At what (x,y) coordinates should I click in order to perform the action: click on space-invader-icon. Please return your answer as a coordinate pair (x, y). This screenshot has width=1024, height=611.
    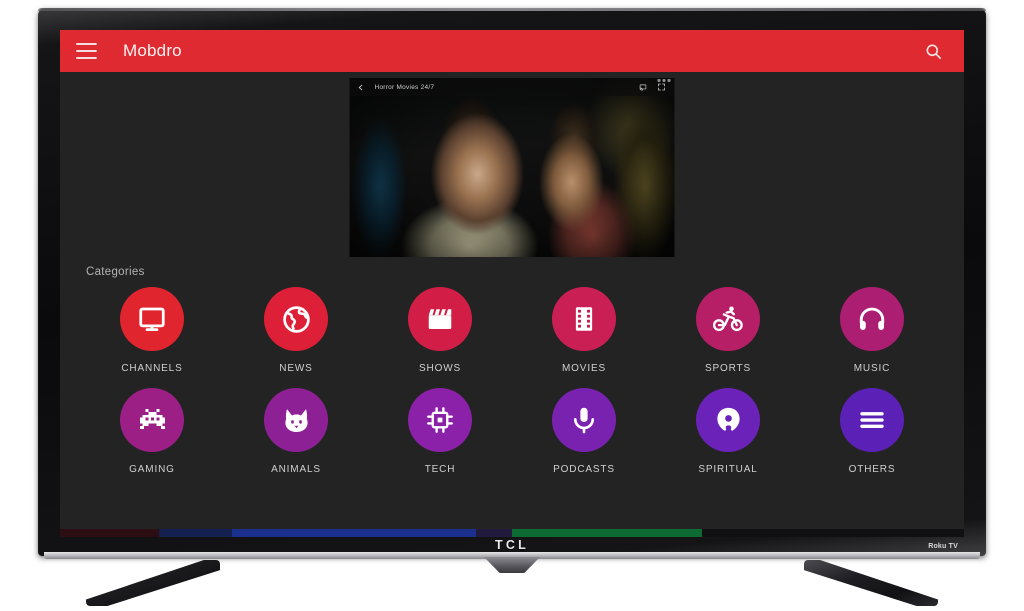
    Looking at the image, I should click on (152, 420).